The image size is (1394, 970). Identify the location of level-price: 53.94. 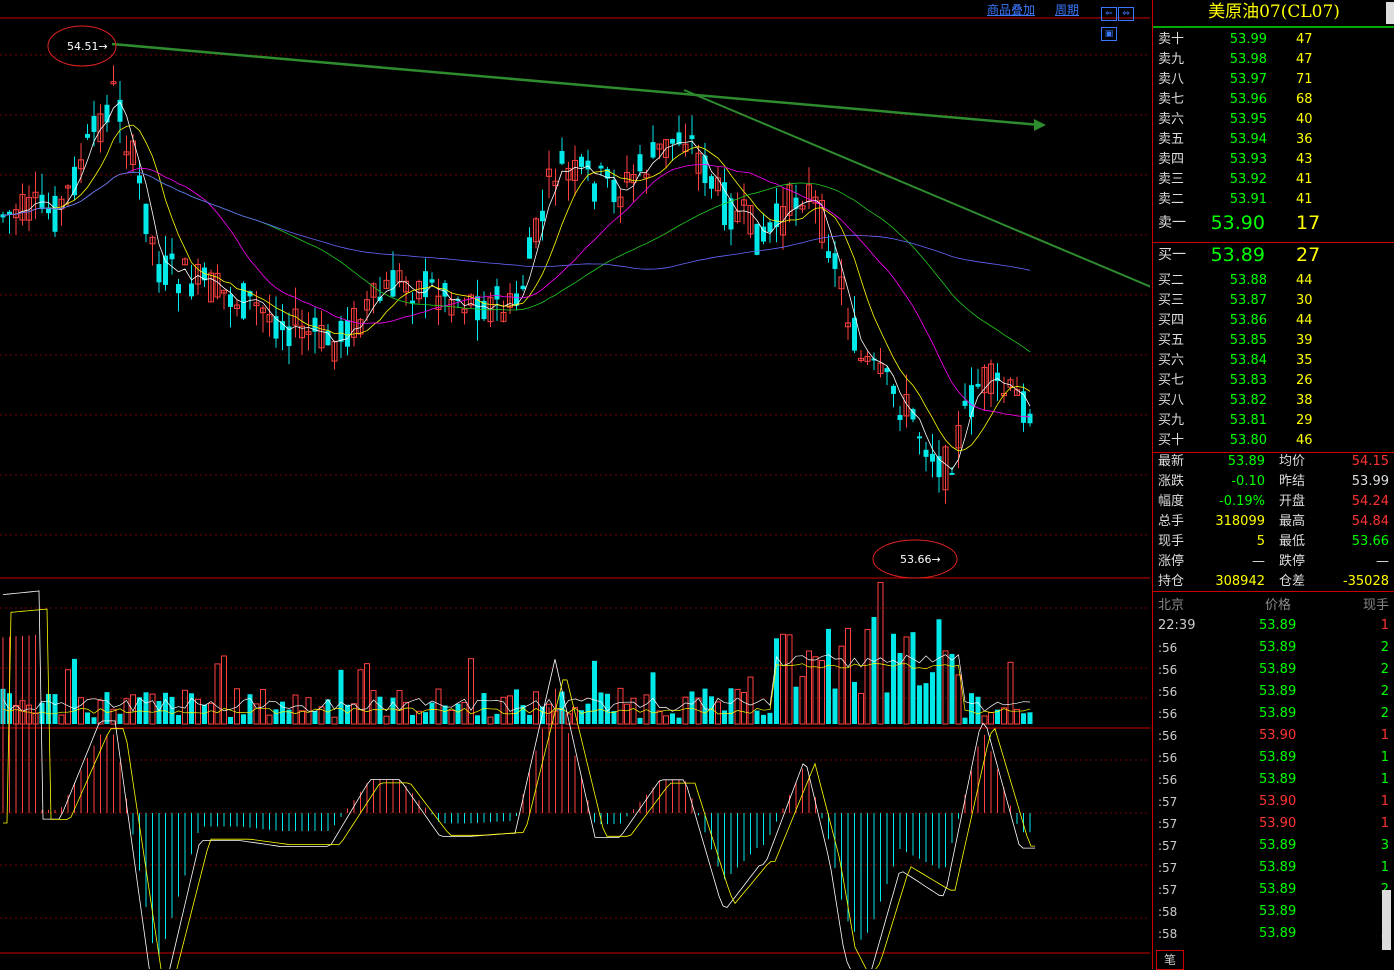
(1248, 139).